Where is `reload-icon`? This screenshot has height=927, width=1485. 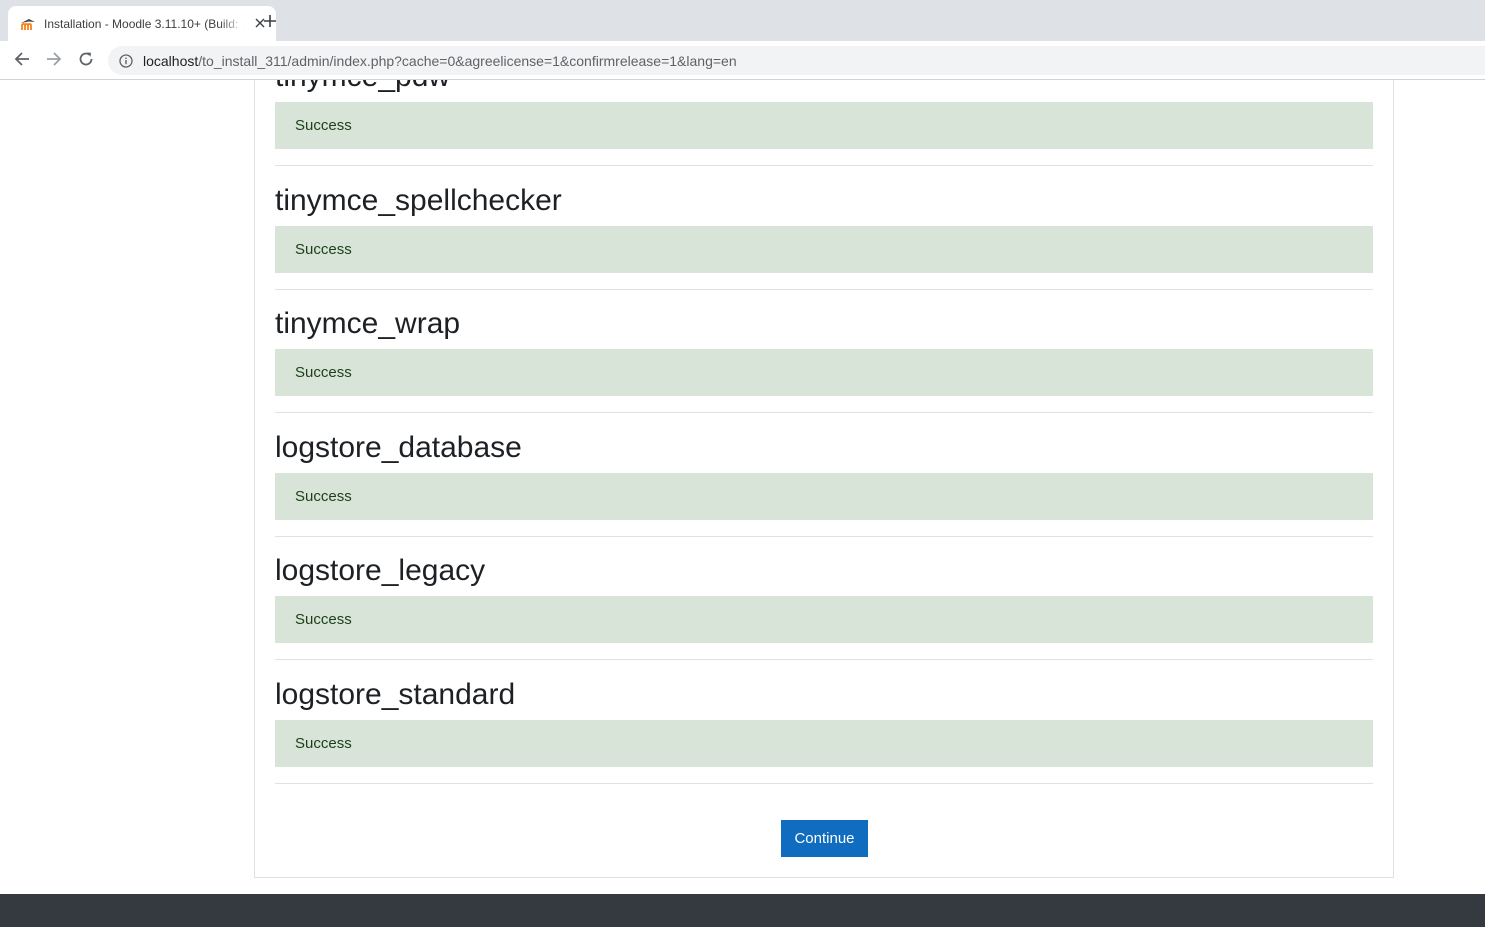 reload-icon is located at coordinates (86, 61).